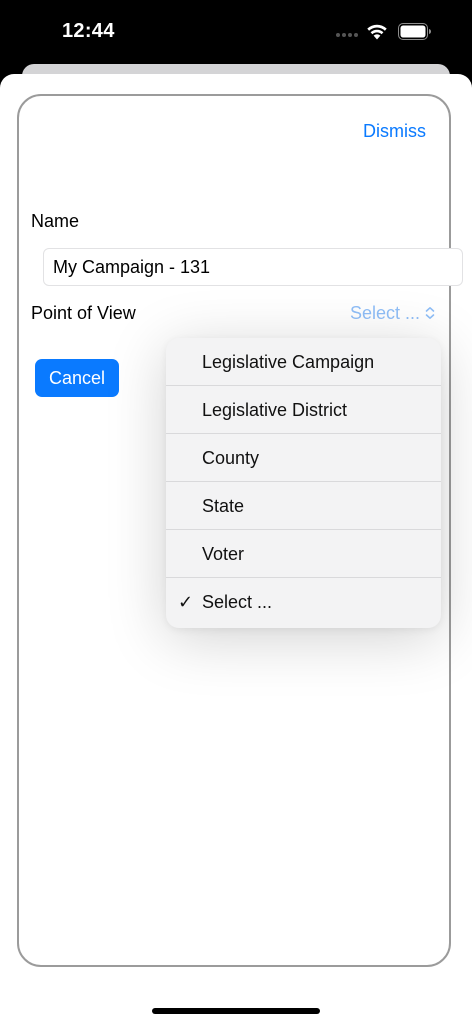 Image resolution: width=472 pixels, height=1023 pixels. I want to click on menu-item-label: Legislative District, so click(275, 410).